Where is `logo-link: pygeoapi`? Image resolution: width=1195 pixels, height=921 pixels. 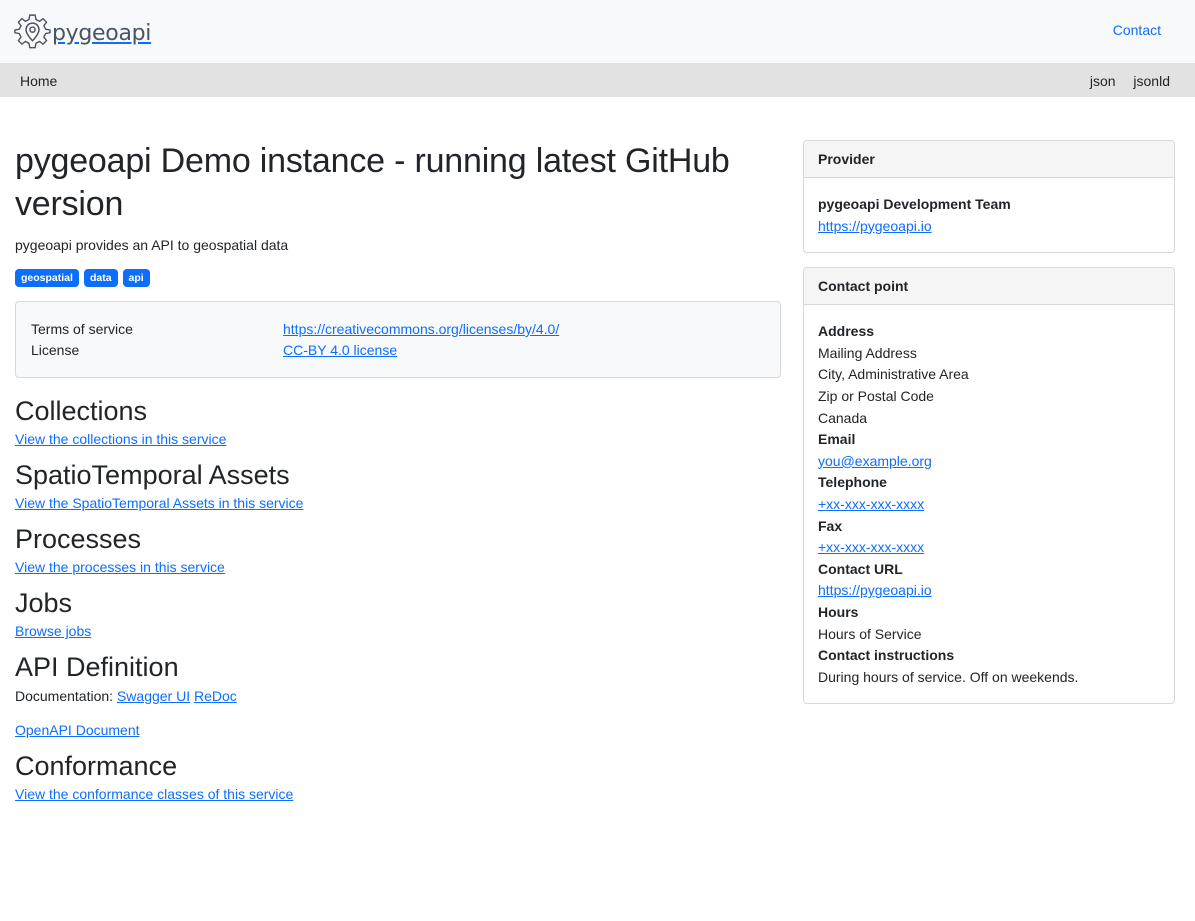 logo-link: pygeoapi is located at coordinates (82, 33).